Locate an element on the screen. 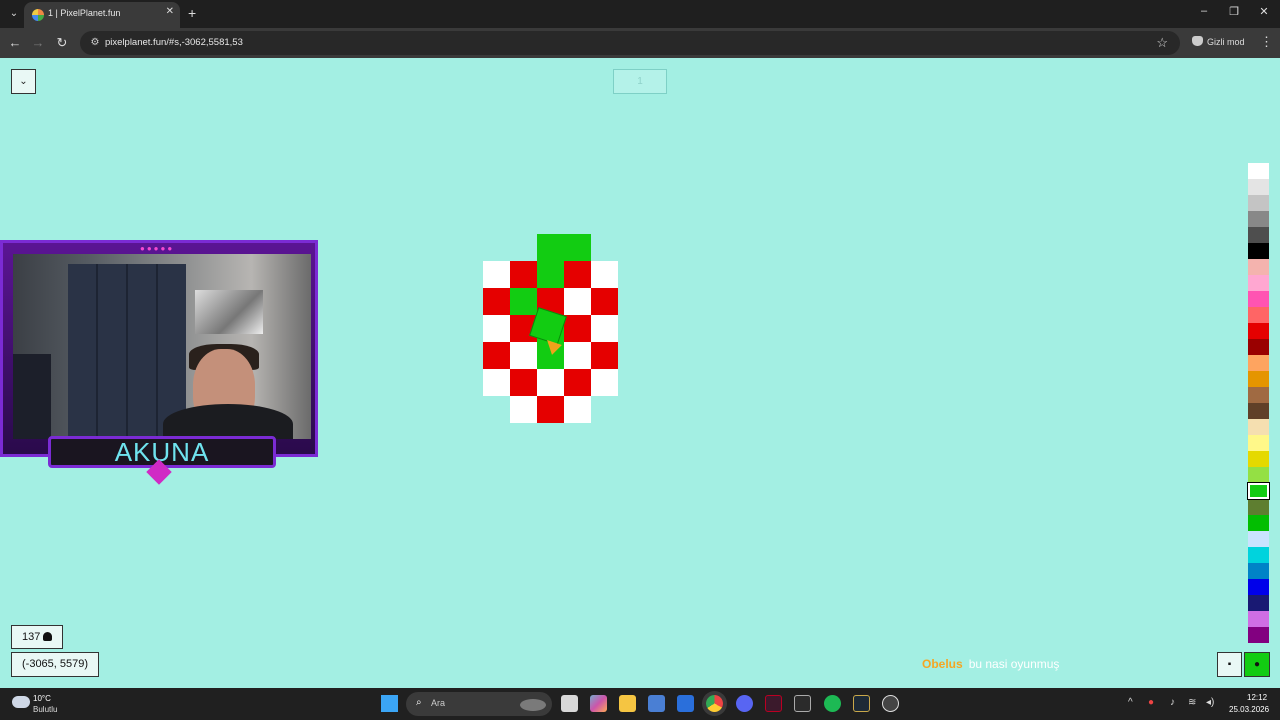 This screenshot has width=1280, height=720. site-info-icon: ⚙ is located at coordinates (95, 43).